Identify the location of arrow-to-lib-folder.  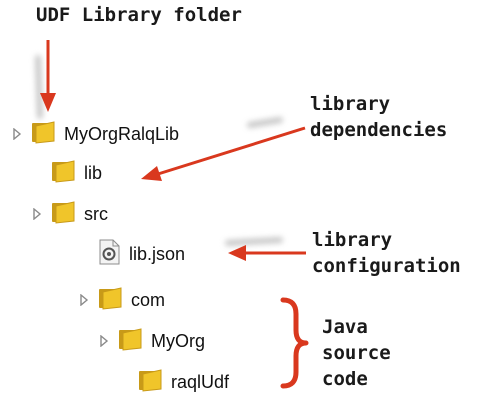
(223, 153).